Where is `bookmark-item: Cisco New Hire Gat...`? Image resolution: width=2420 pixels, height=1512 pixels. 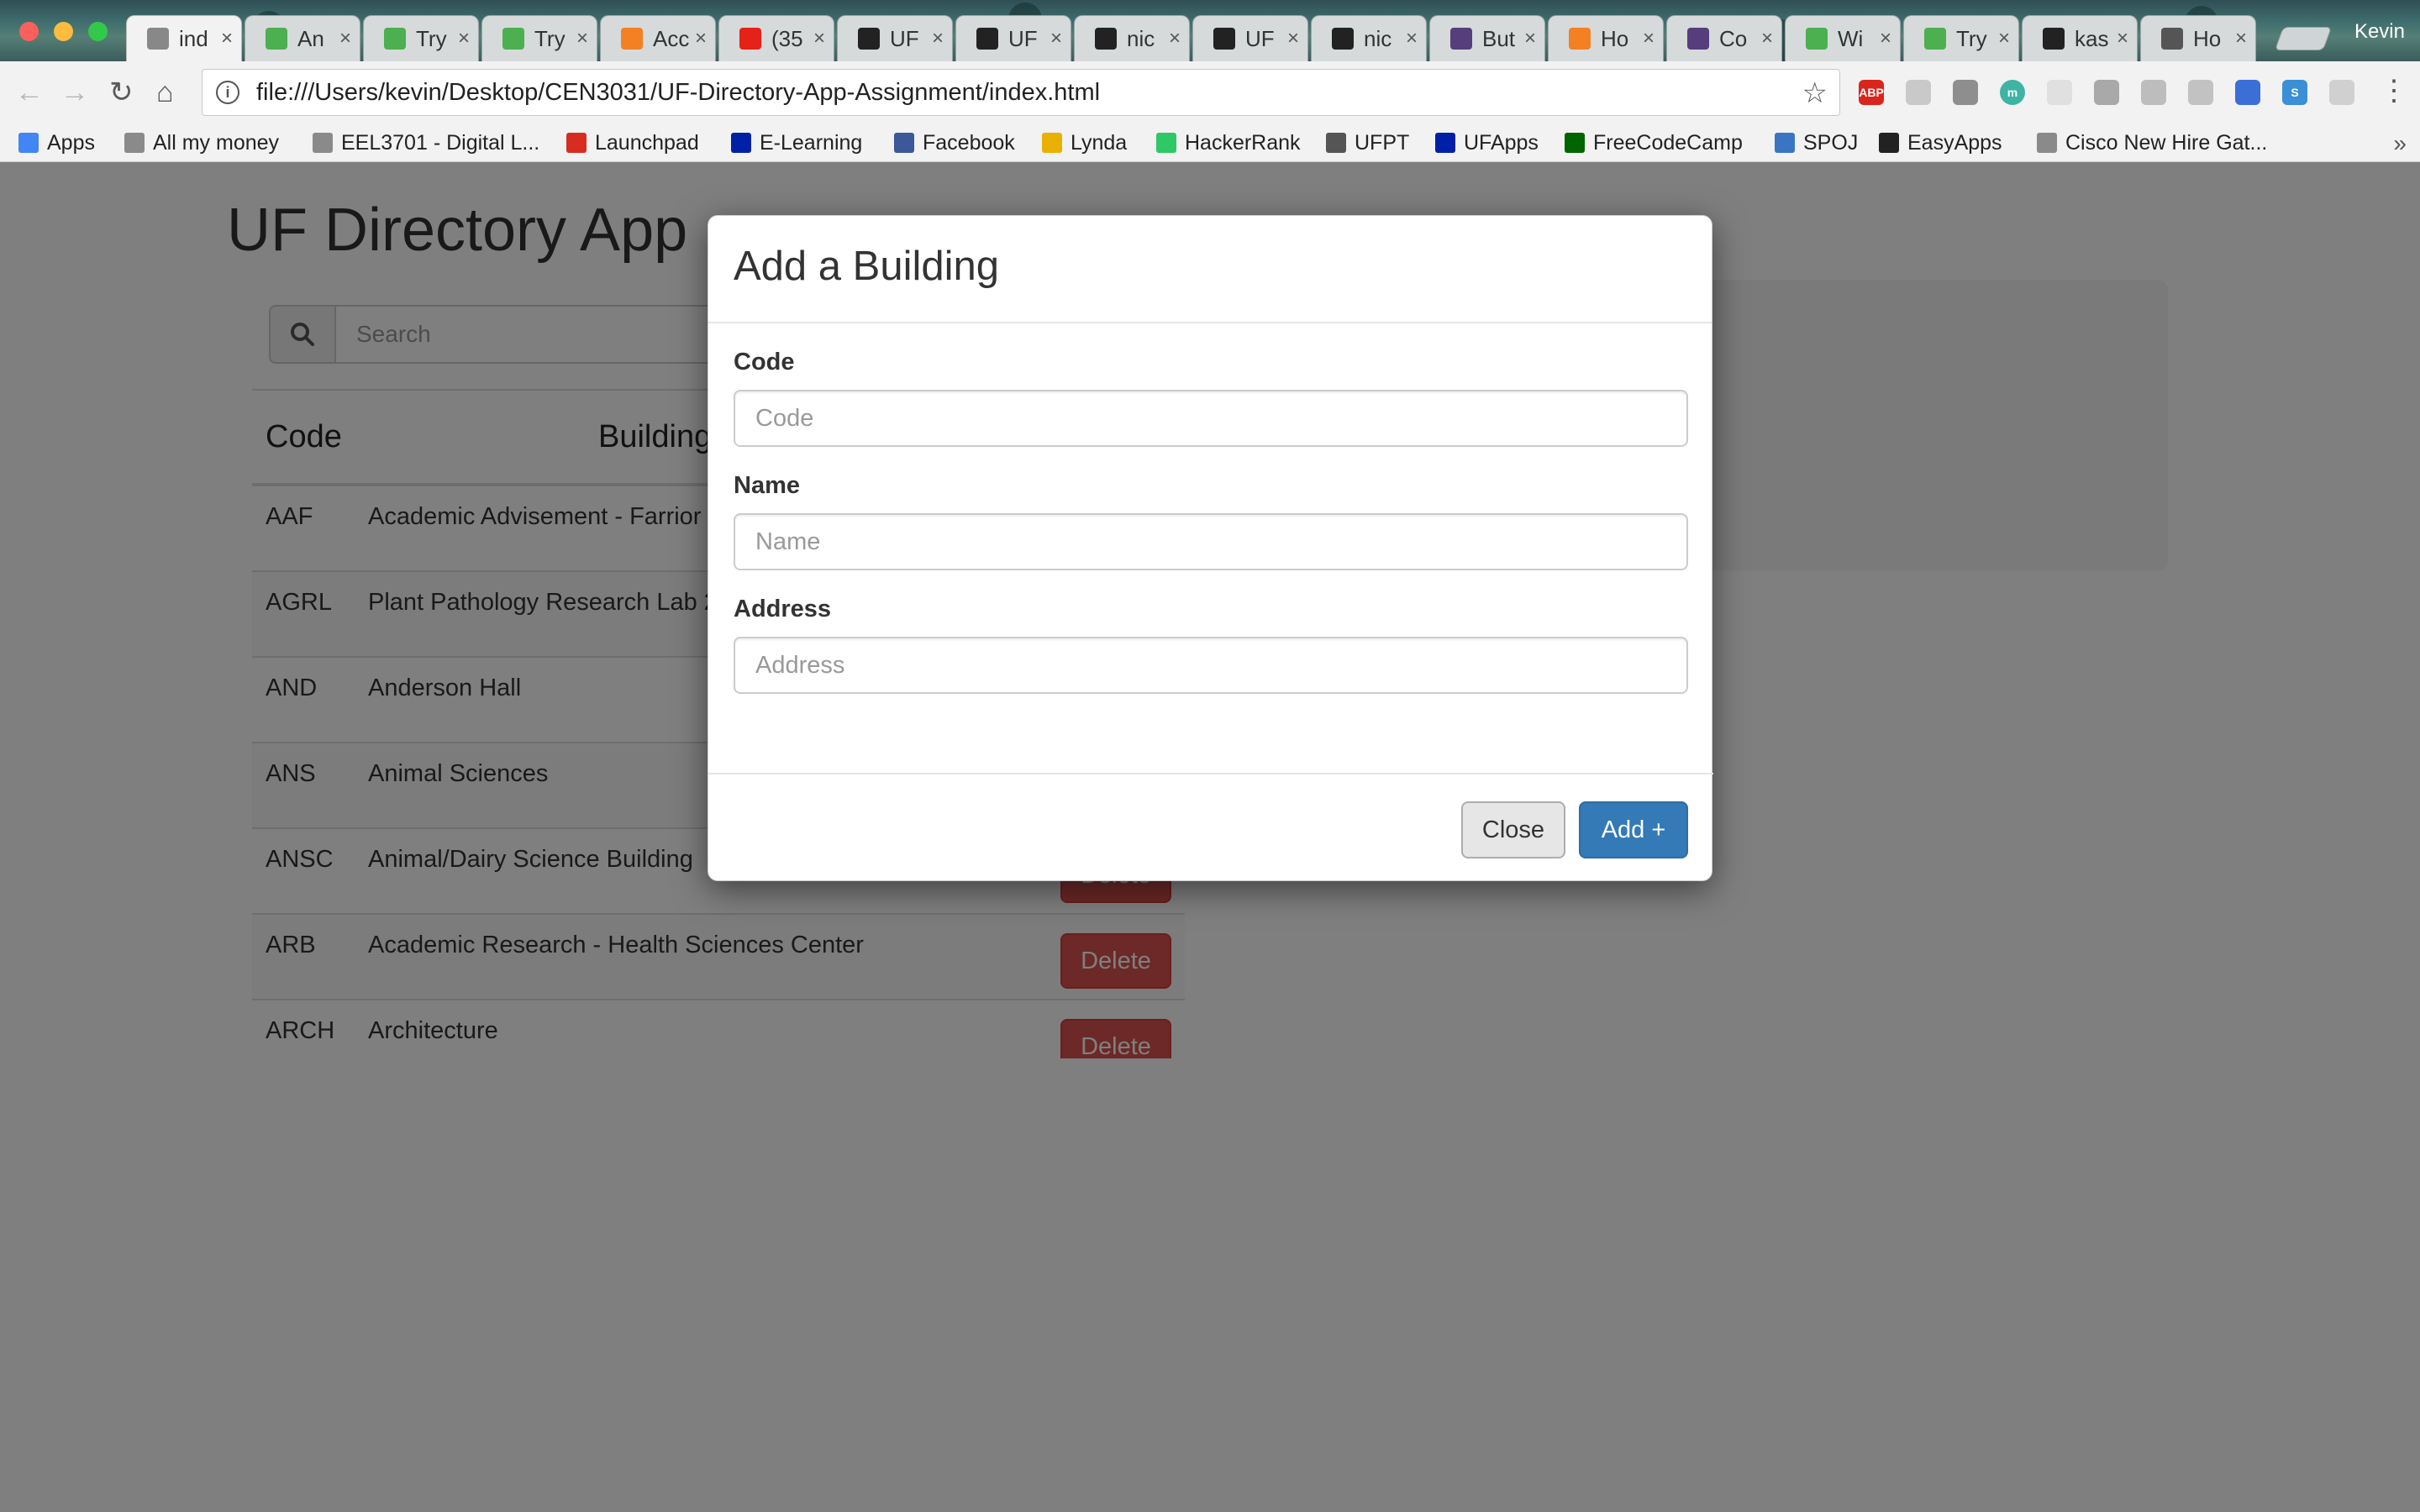 bookmark-item: Cisco New Hire Gat... is located at coordinates (2152, 143).